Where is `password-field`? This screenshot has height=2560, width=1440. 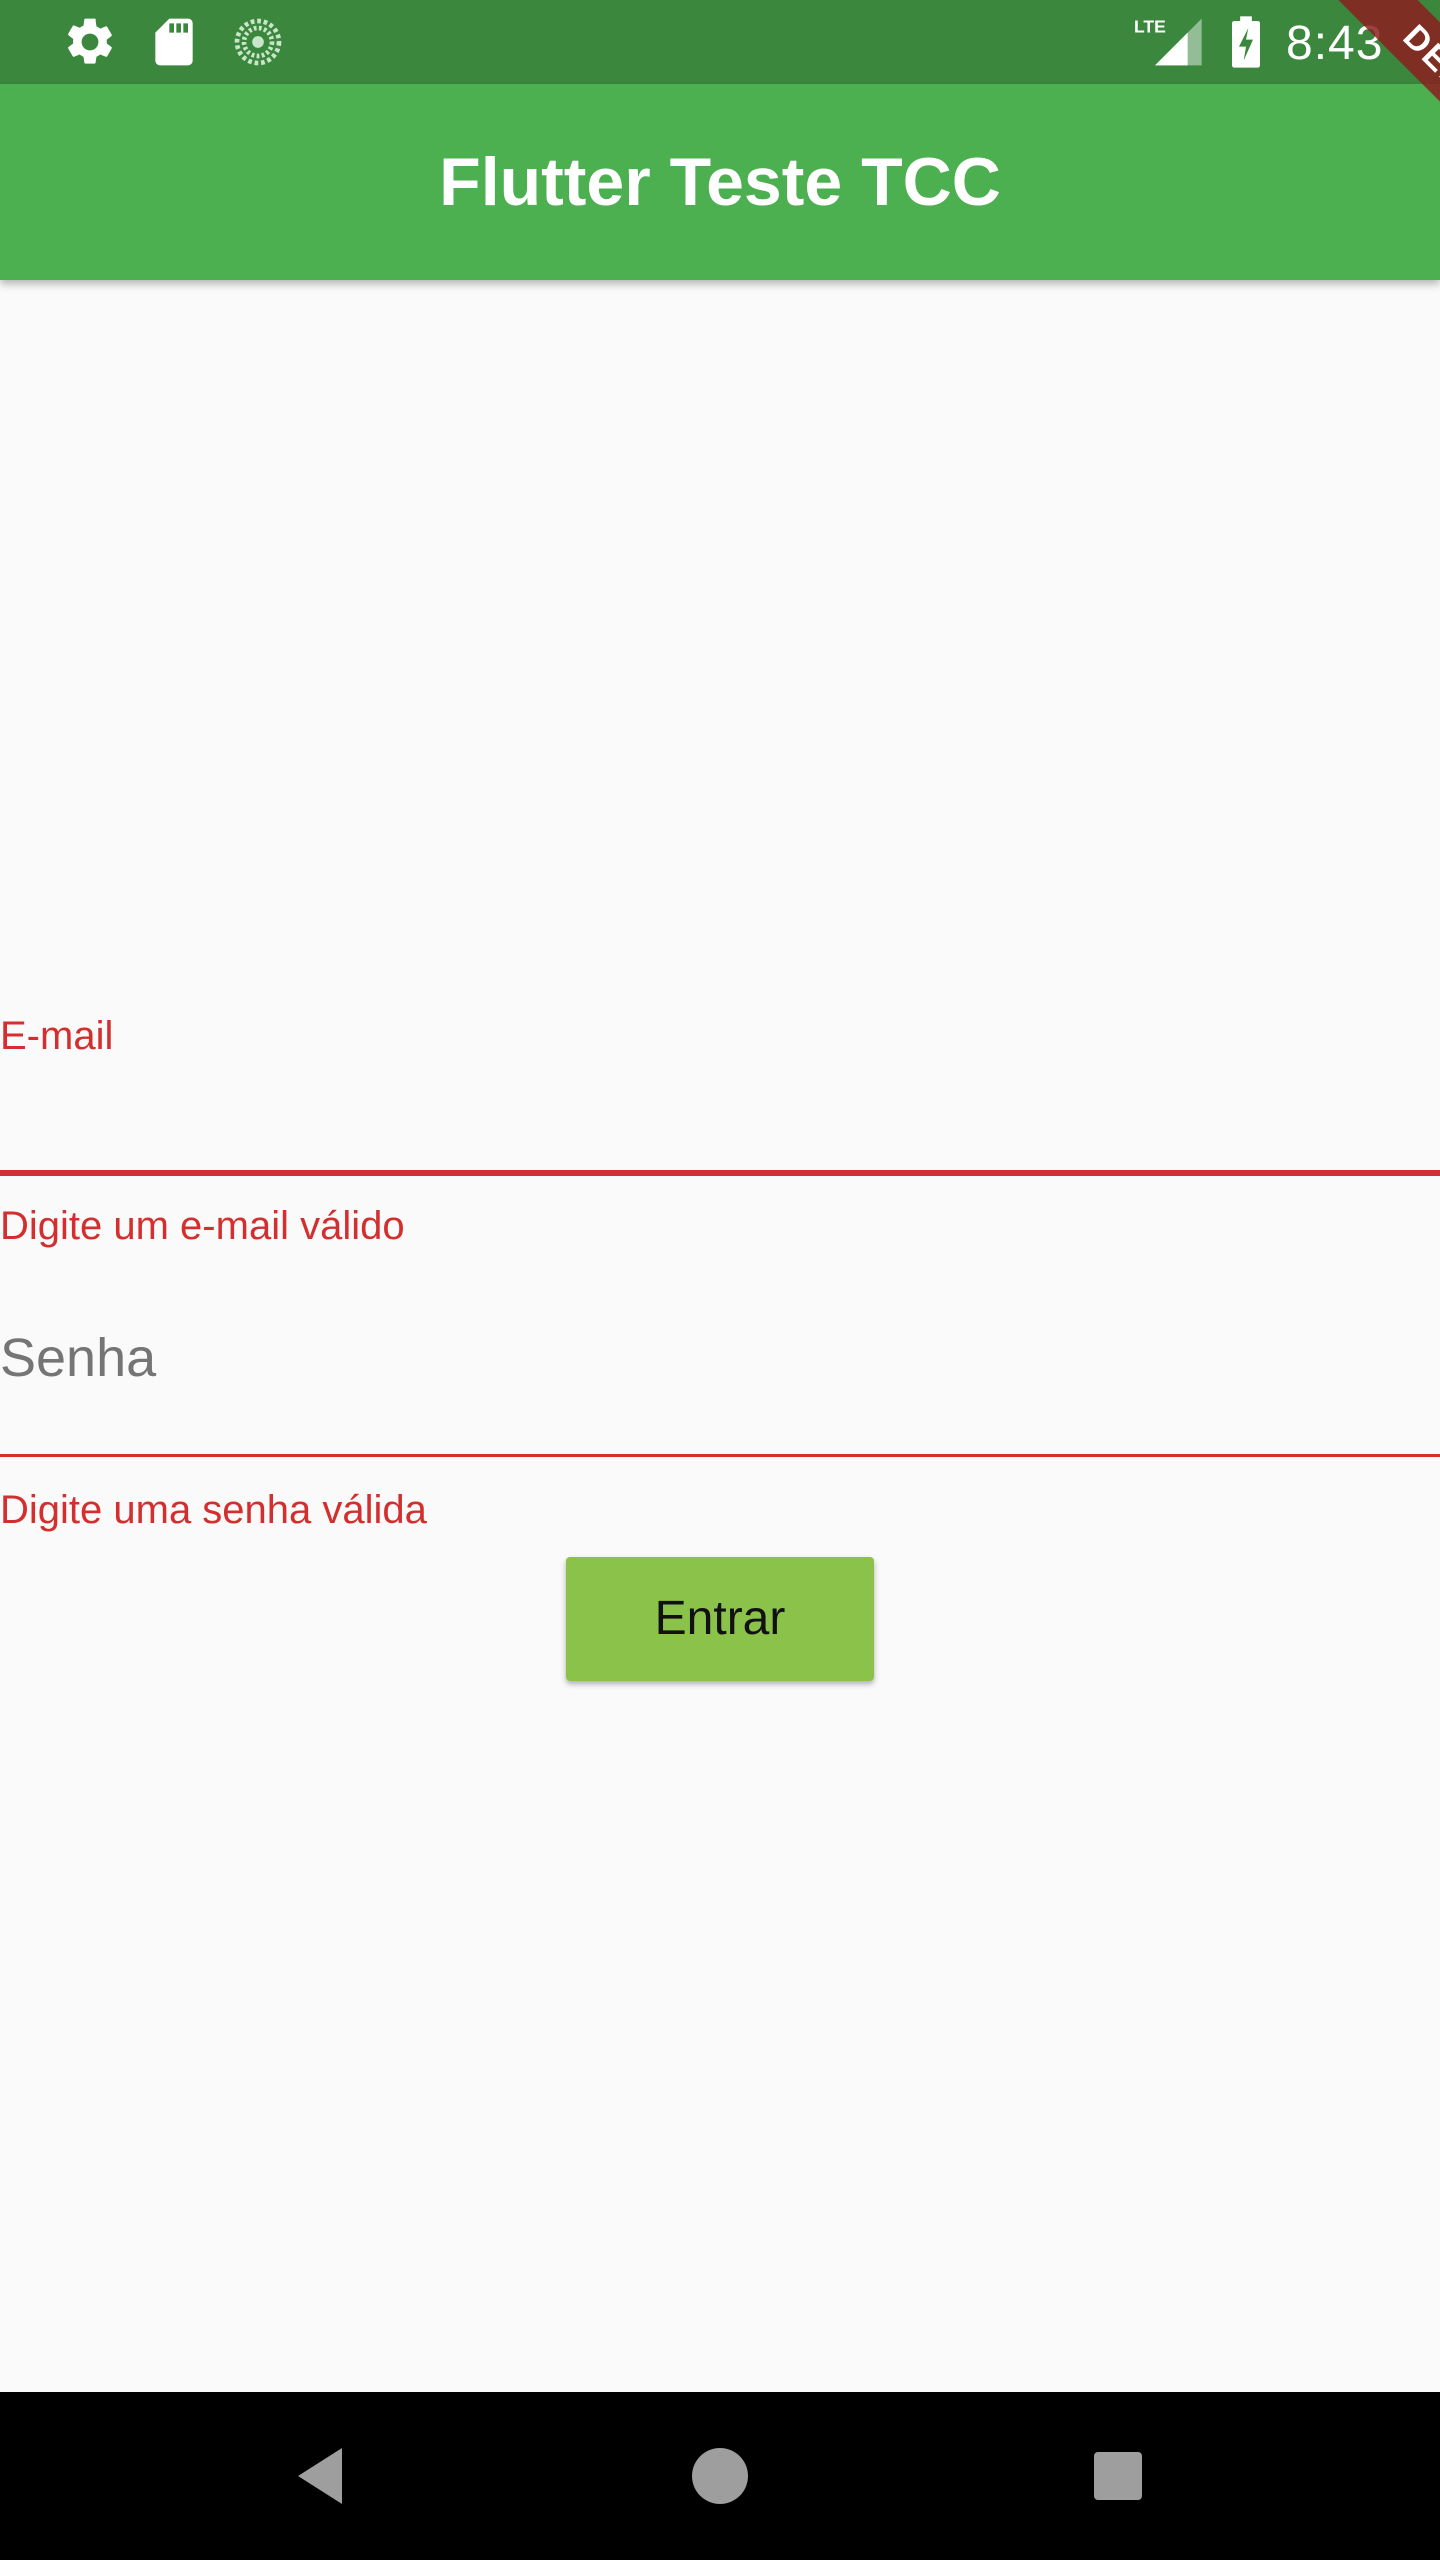
password-field is located at coordinates (720, 1358).